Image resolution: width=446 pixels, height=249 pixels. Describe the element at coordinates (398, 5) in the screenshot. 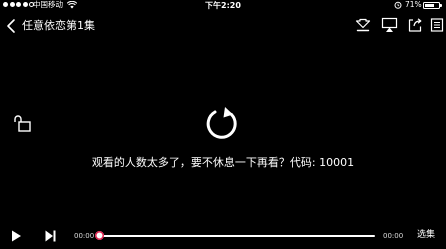

I see `alarm-icon` at that location.